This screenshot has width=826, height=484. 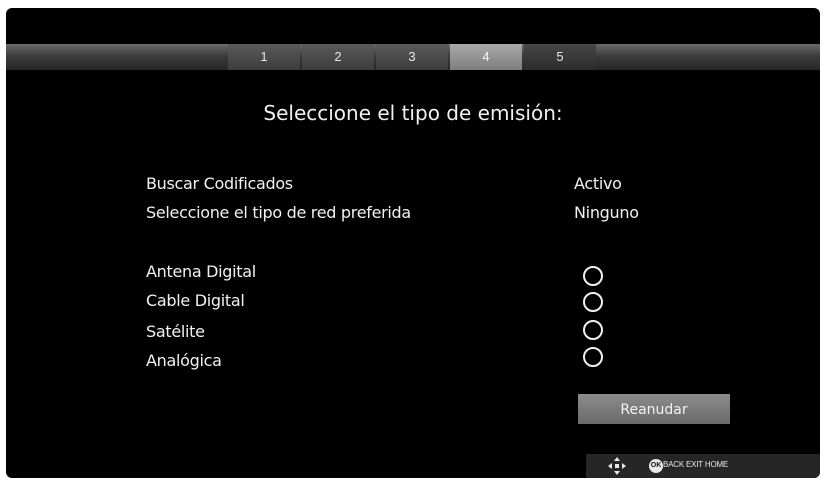 What do you see at coordinates (593, 302) in the screenshot?
I see `radio-cable-digital` at bounding box center [593, 302].